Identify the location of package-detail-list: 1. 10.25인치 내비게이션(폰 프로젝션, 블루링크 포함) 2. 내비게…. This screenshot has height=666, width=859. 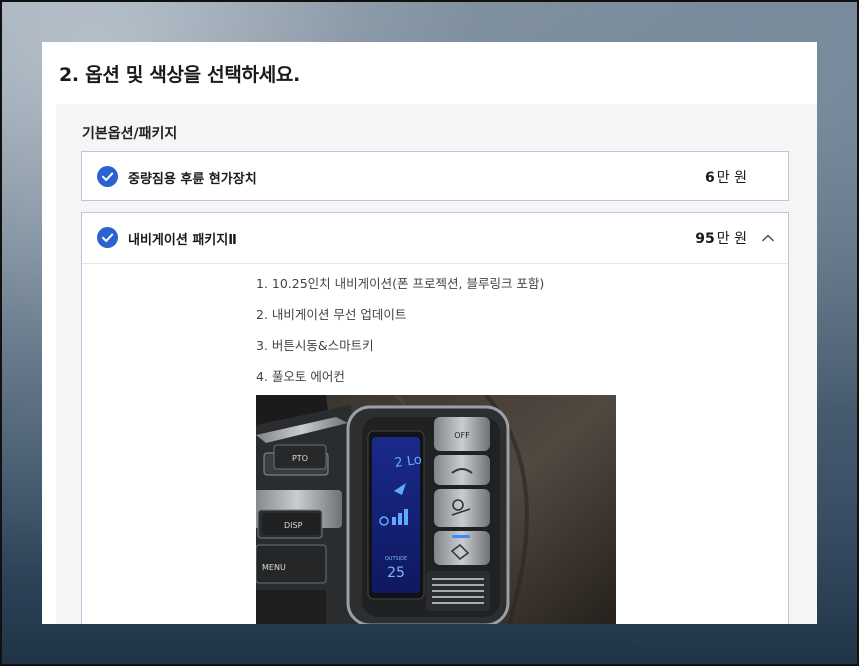
(400, 336).